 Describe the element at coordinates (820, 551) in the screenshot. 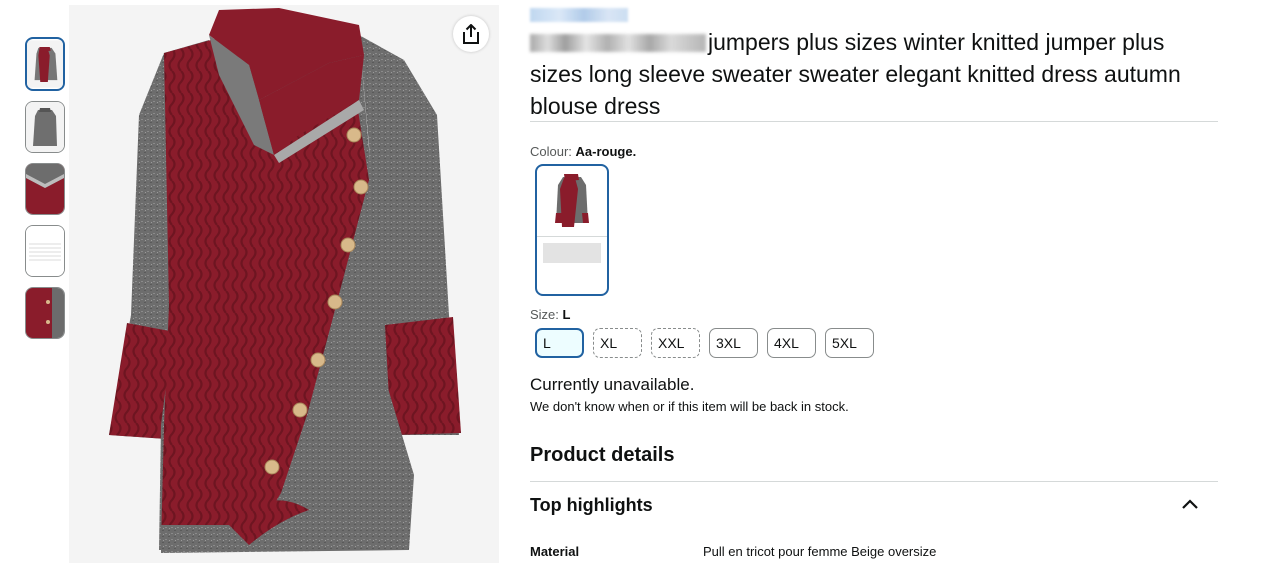

I see `spec-value-material: Pull en tricot pour femme Beige oversize` at that location.